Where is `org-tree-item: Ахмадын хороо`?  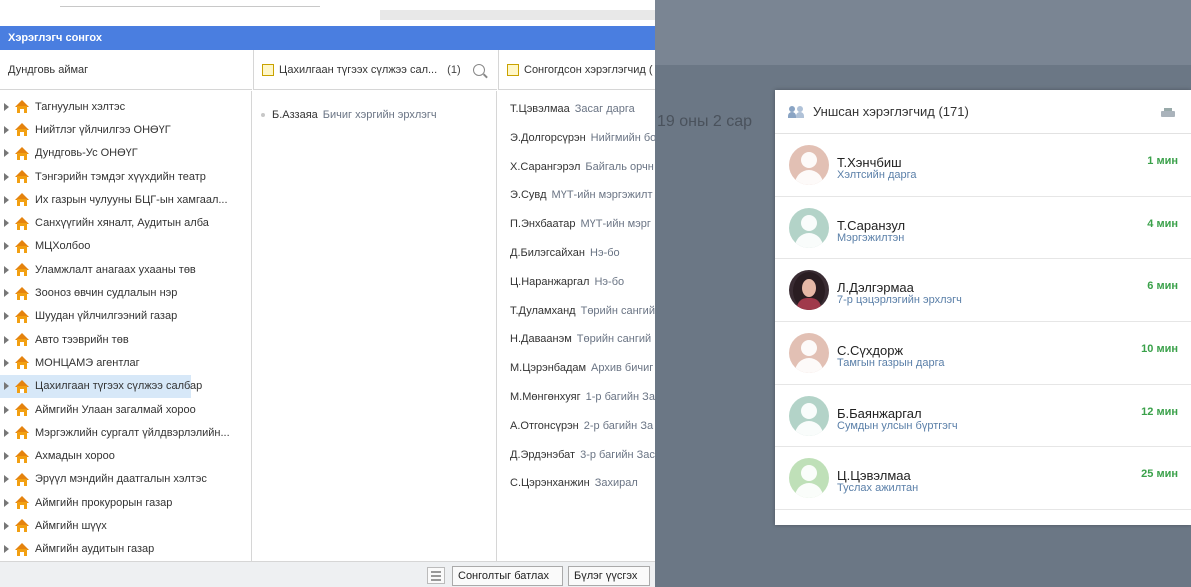 org-tree-item: Ахмадын хороо is located at coordinates (125, 455).